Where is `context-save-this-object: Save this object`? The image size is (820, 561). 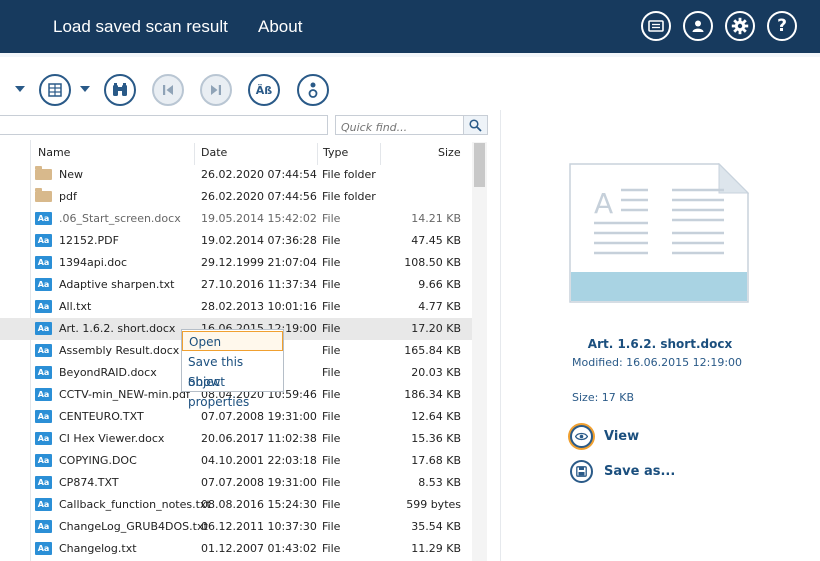
context-save-this-object: Save this object is located at coordinates (232, 370).